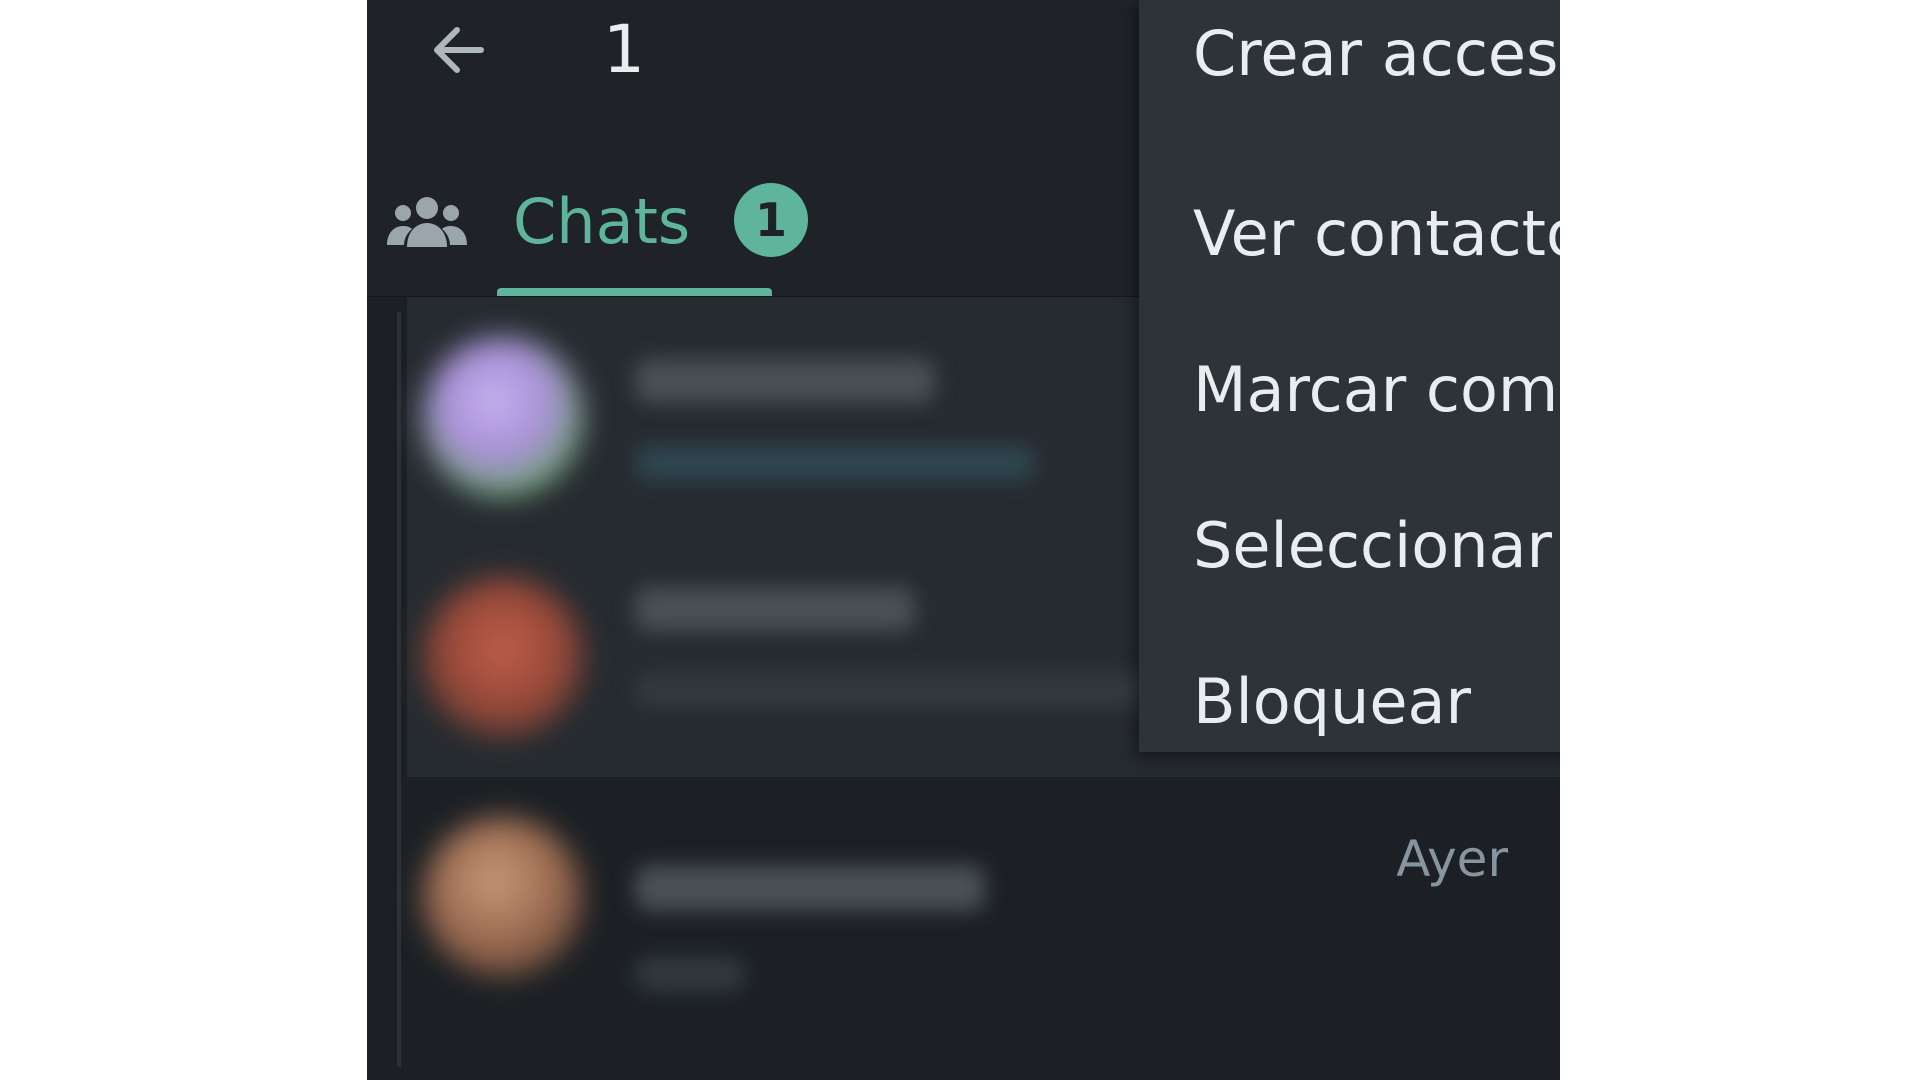 Image resolution: width=1920 pixels, height=1080 pixels. I want to click on back-button, so click(459, 50).